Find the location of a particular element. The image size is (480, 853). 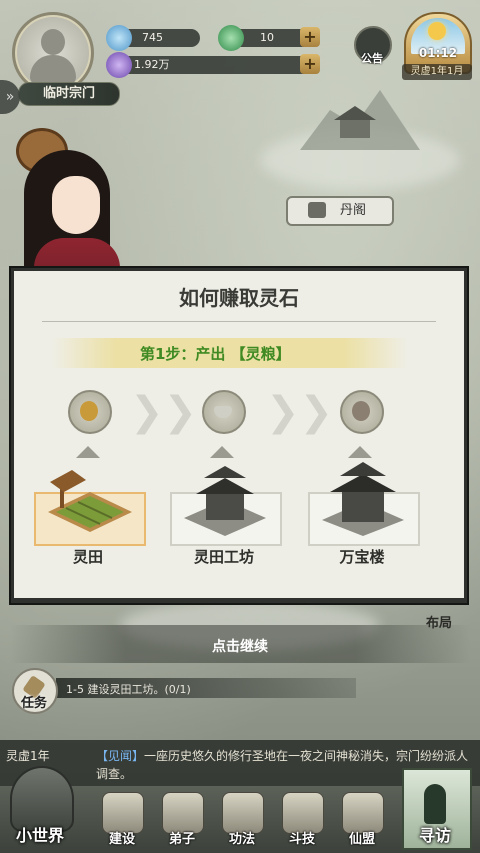

add-jade-button: + is located at coordinates (310, 37).